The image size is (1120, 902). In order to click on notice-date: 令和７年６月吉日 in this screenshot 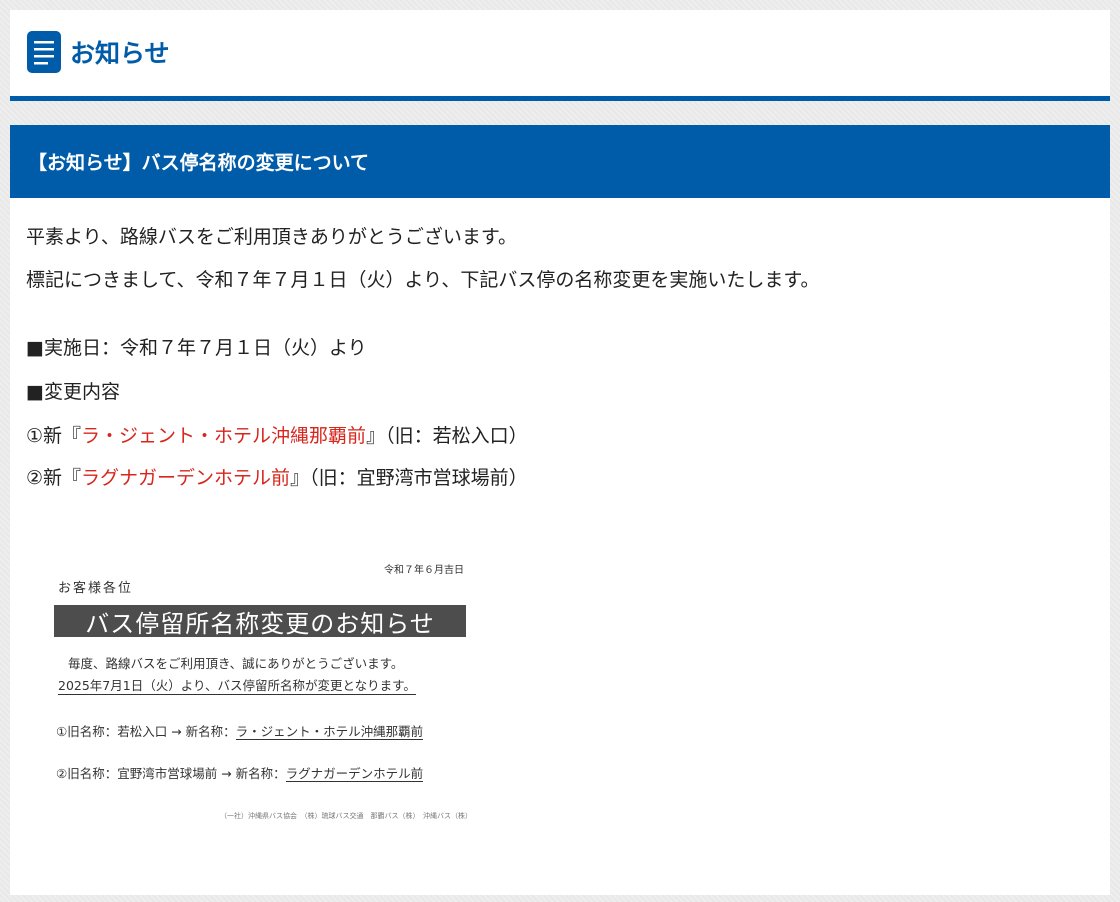, I will do `click(424, 570)`.